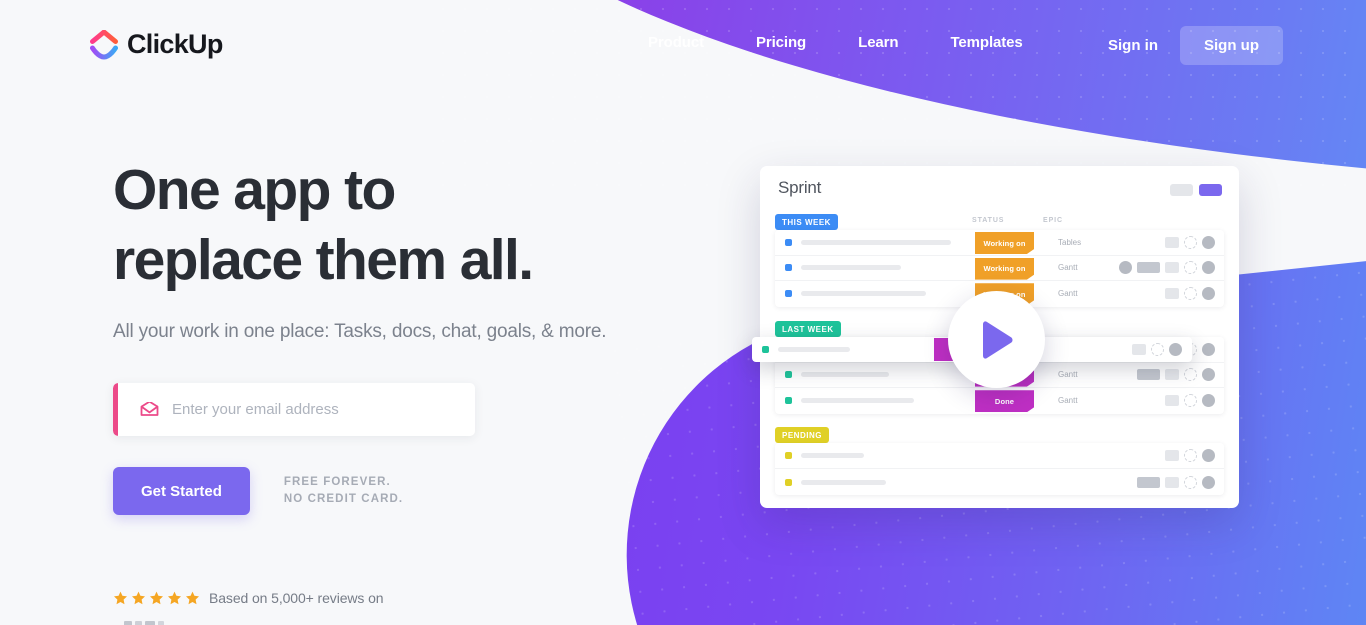  Describe the element at coordinates (115, 409) in the screenshot. I see `email-accent-bar` at that location.